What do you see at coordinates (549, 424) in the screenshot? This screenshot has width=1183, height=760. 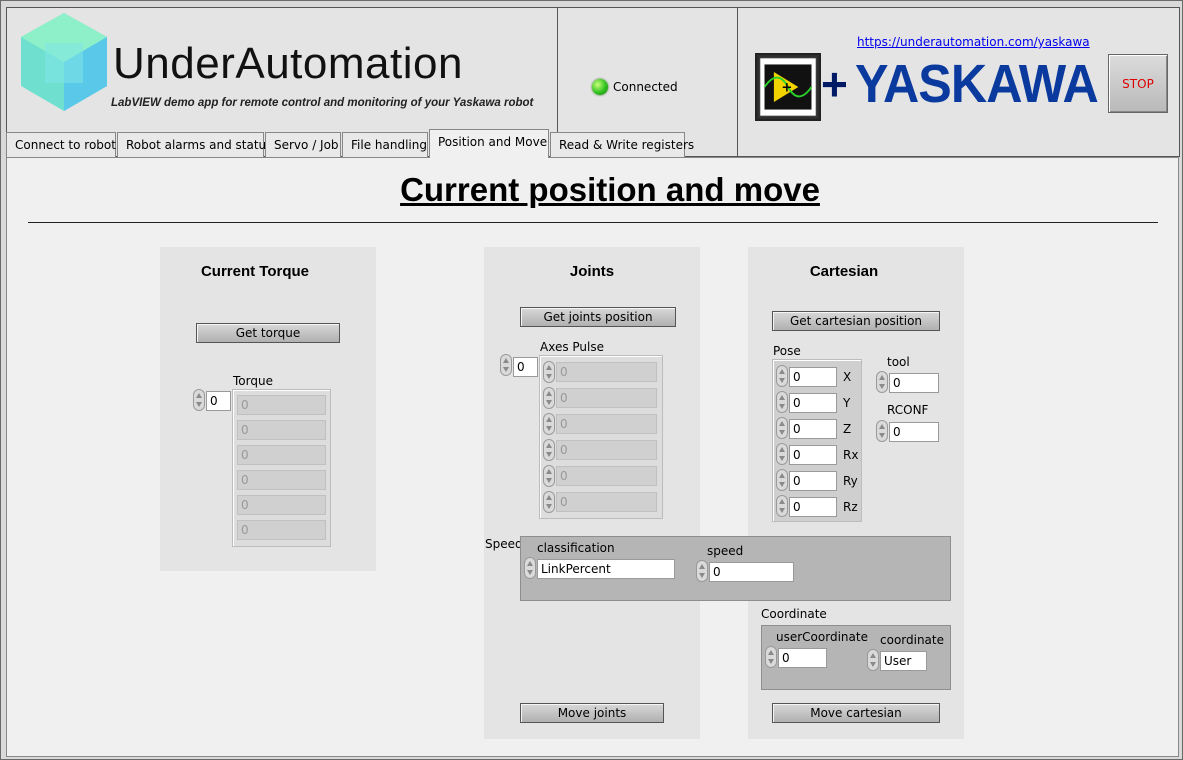 I see `axis-3-stepper` at bounding box center [549, 424].